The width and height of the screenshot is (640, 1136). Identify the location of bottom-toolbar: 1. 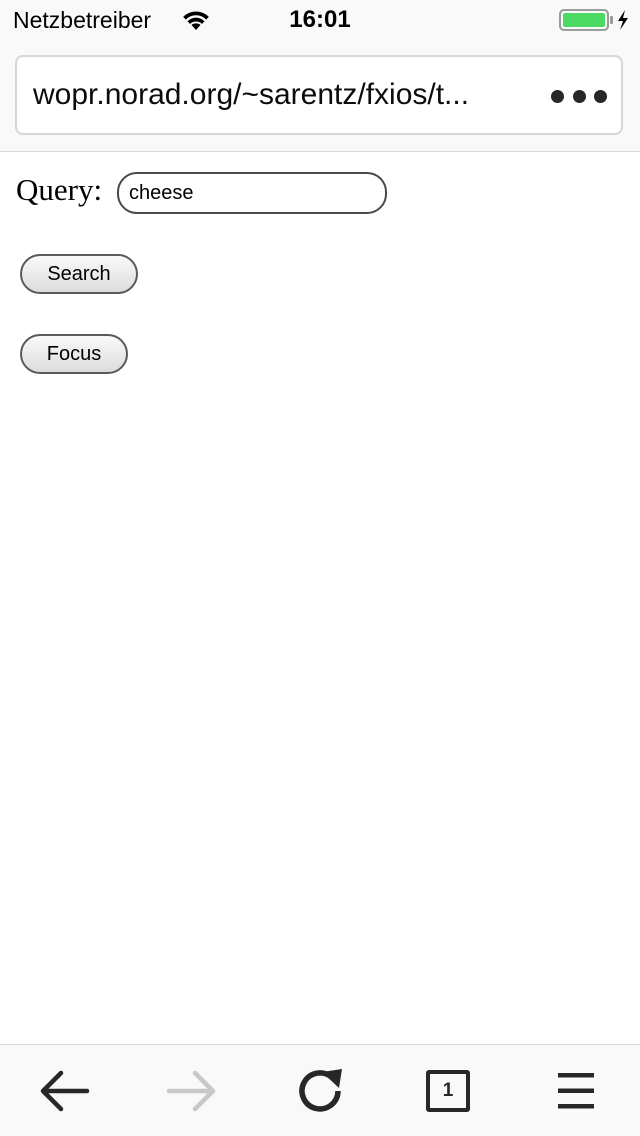
(320, 1090).